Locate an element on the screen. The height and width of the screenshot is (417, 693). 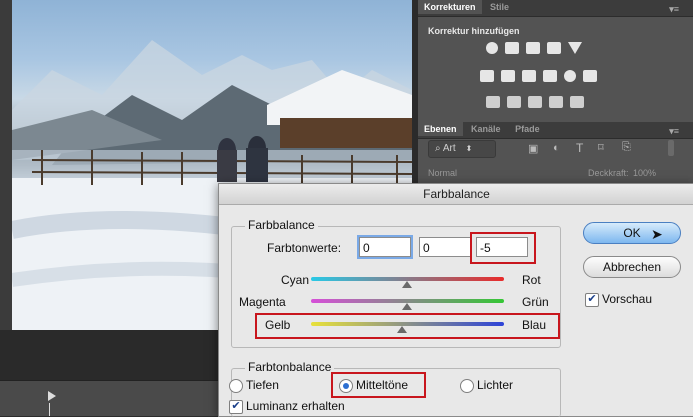
color-balance-icon is located at coordinates (508, 76).